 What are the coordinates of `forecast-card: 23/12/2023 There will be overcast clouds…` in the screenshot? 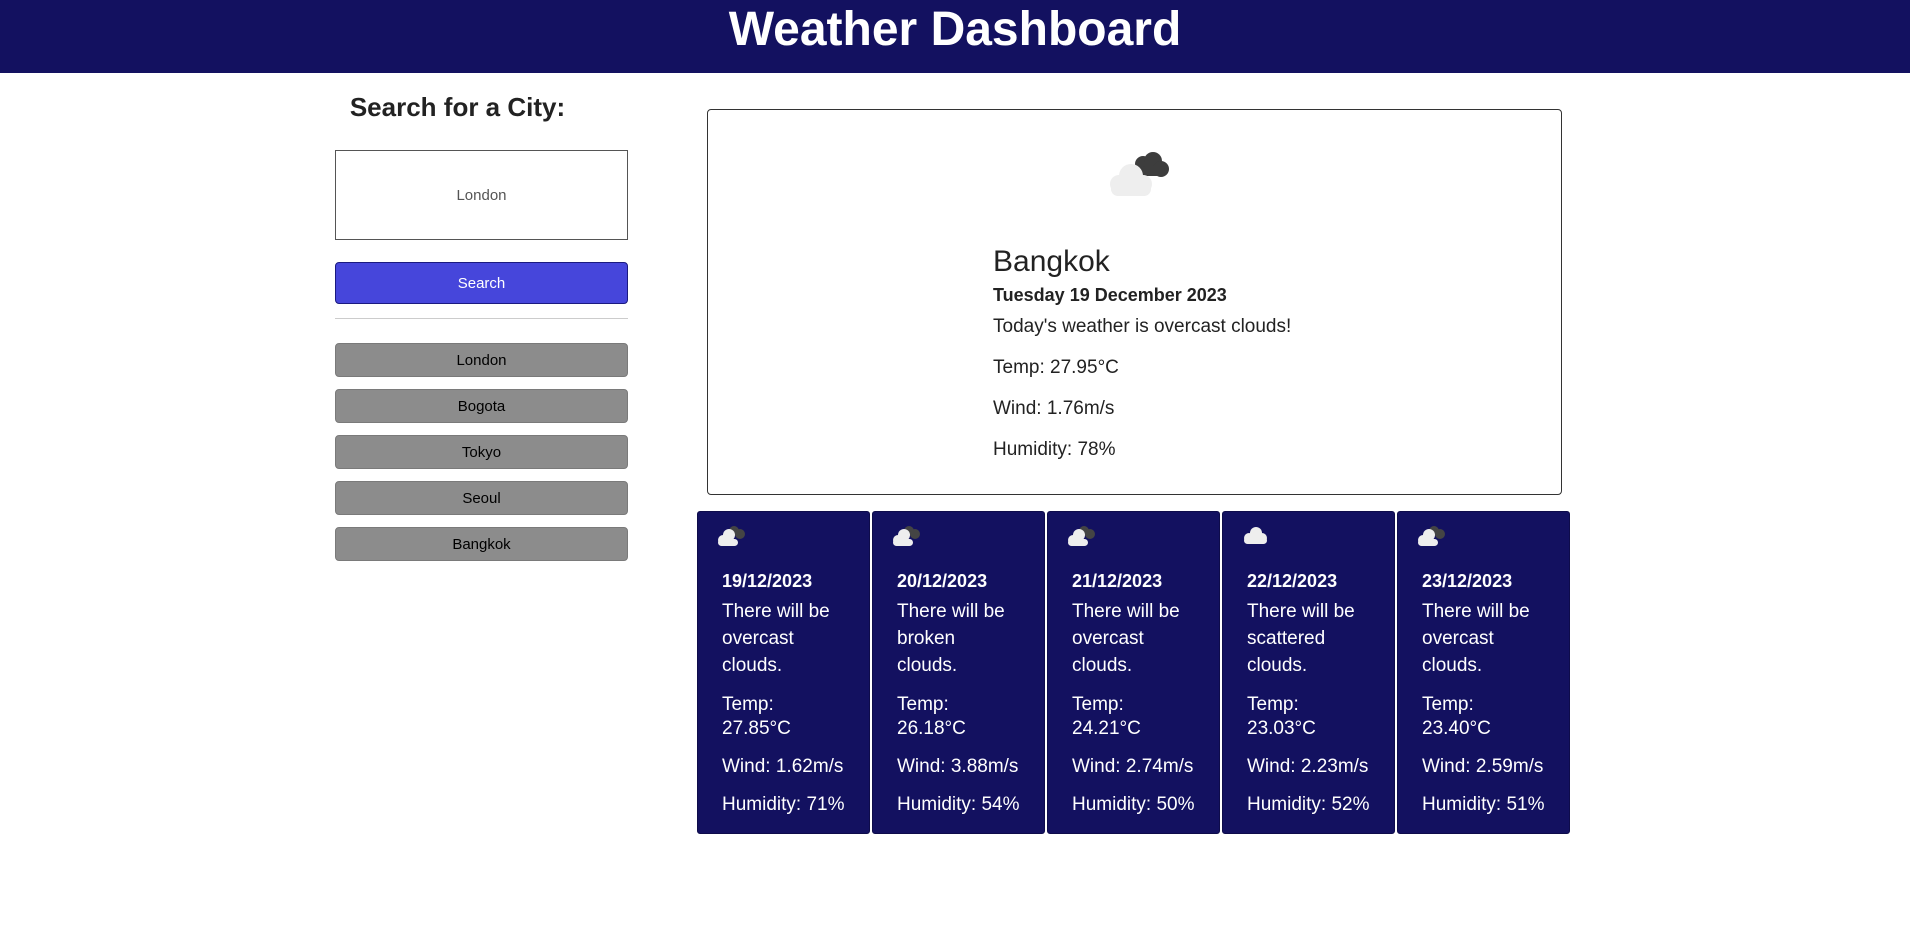 It's located at (1483, 672).